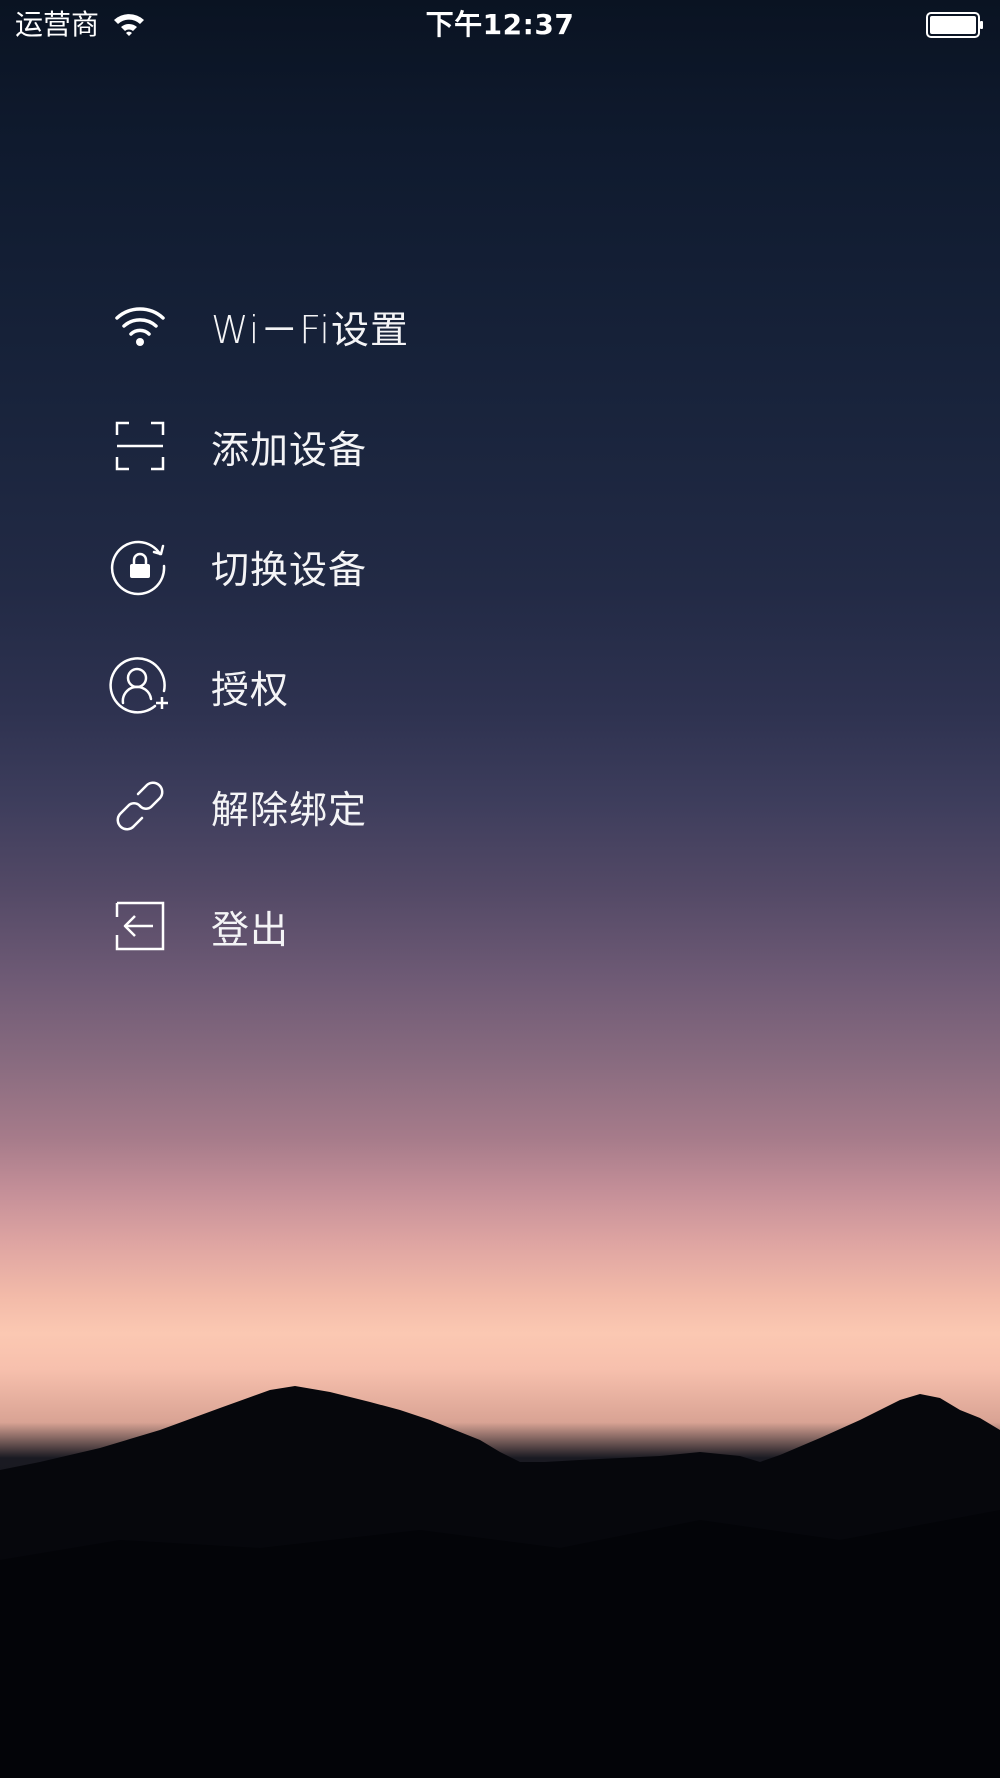 The width and height of the screenshot is (1000, 1778). What do you see at coordinates (140, 566) in the screenshot?
I see `switch-lock-icon` at bounding box center [140, 566].